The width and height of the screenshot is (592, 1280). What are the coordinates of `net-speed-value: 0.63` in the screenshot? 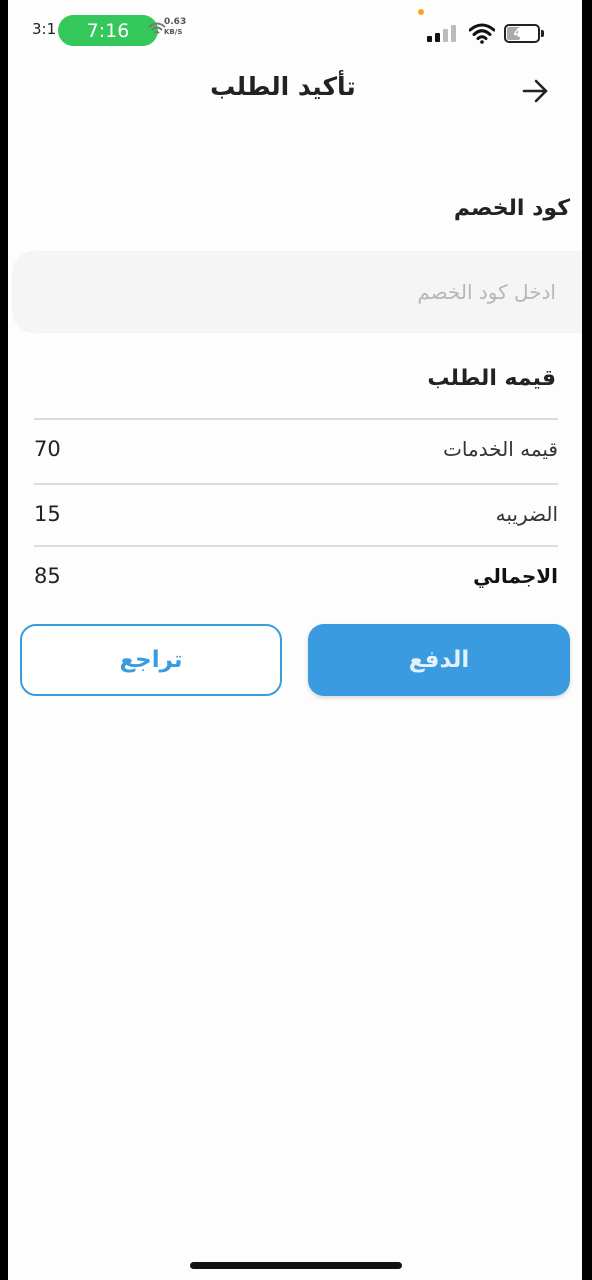 It's located at (175, 22).